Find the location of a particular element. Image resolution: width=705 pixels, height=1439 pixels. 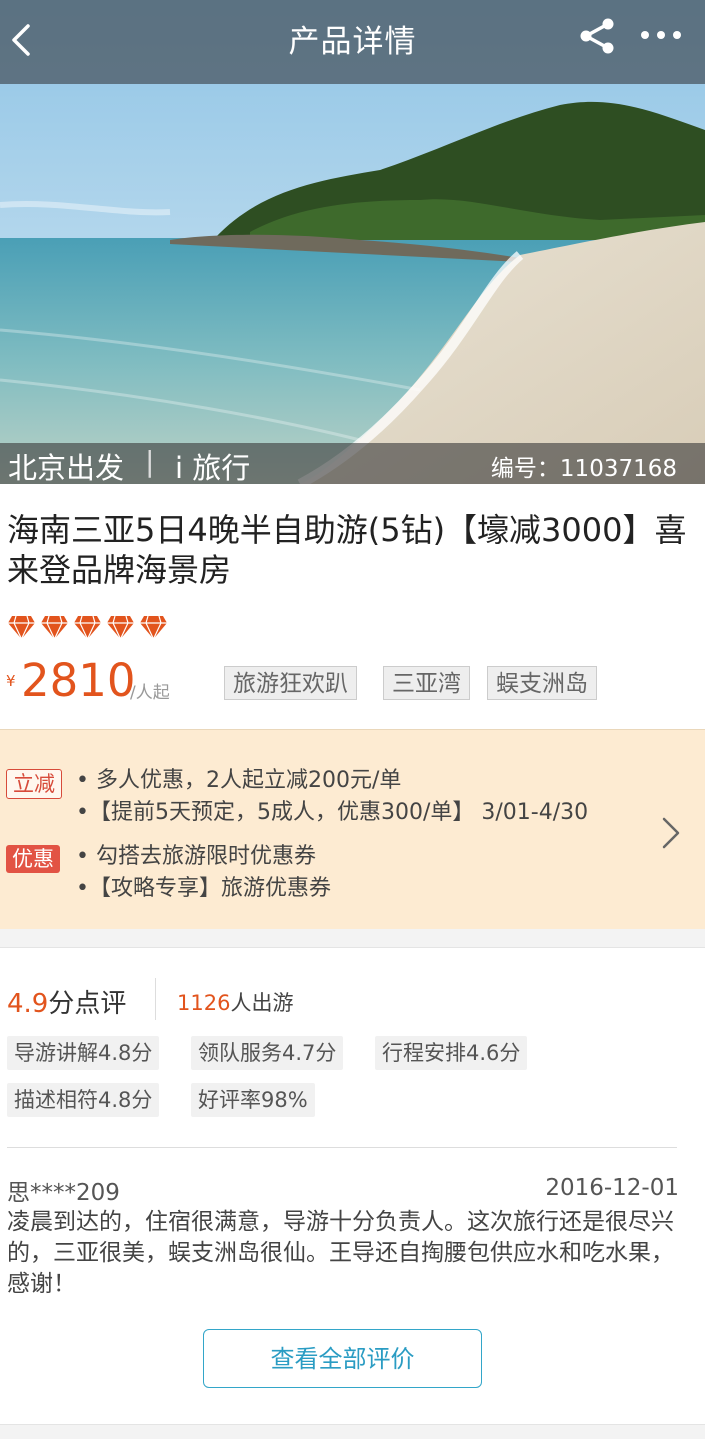

price-value: 2810 is located at coordinates (78, 680).